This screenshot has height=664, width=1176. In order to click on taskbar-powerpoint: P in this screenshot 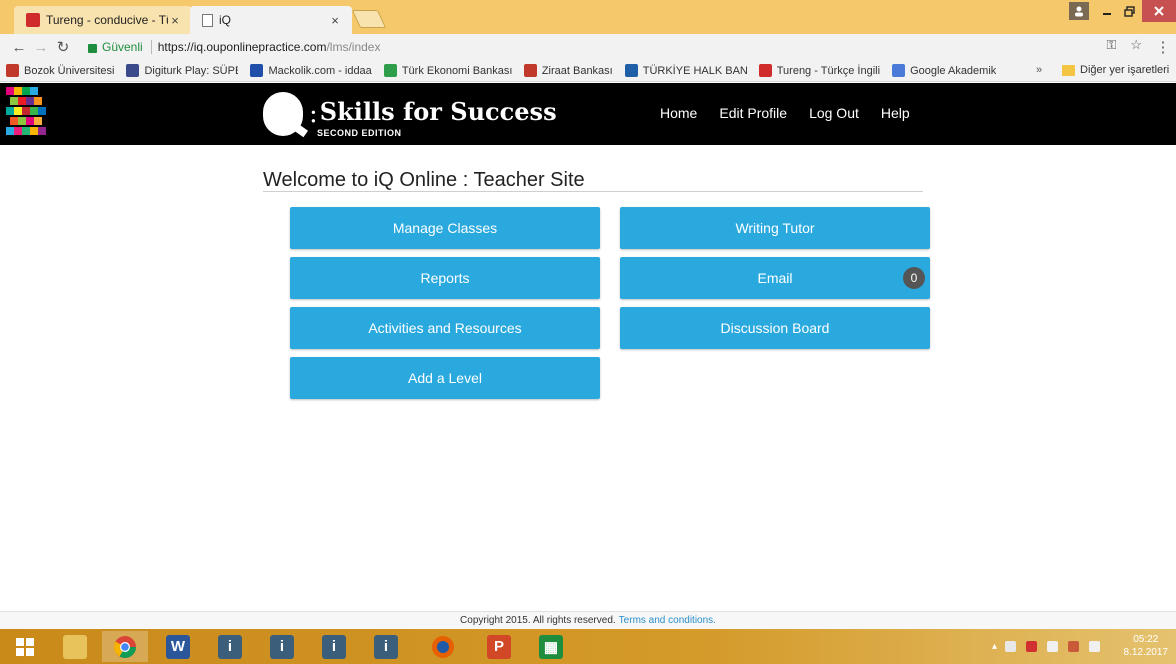, I will do `click(499, 646)`.